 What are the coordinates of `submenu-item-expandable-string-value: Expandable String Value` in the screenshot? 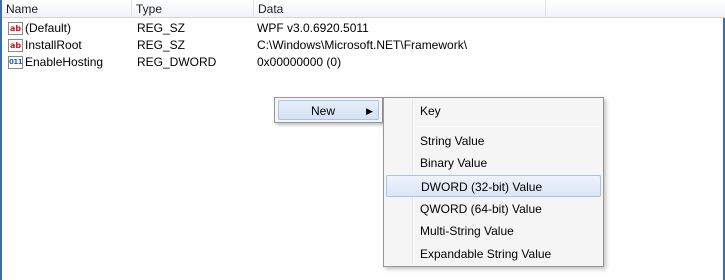 It's located at (493, 254).